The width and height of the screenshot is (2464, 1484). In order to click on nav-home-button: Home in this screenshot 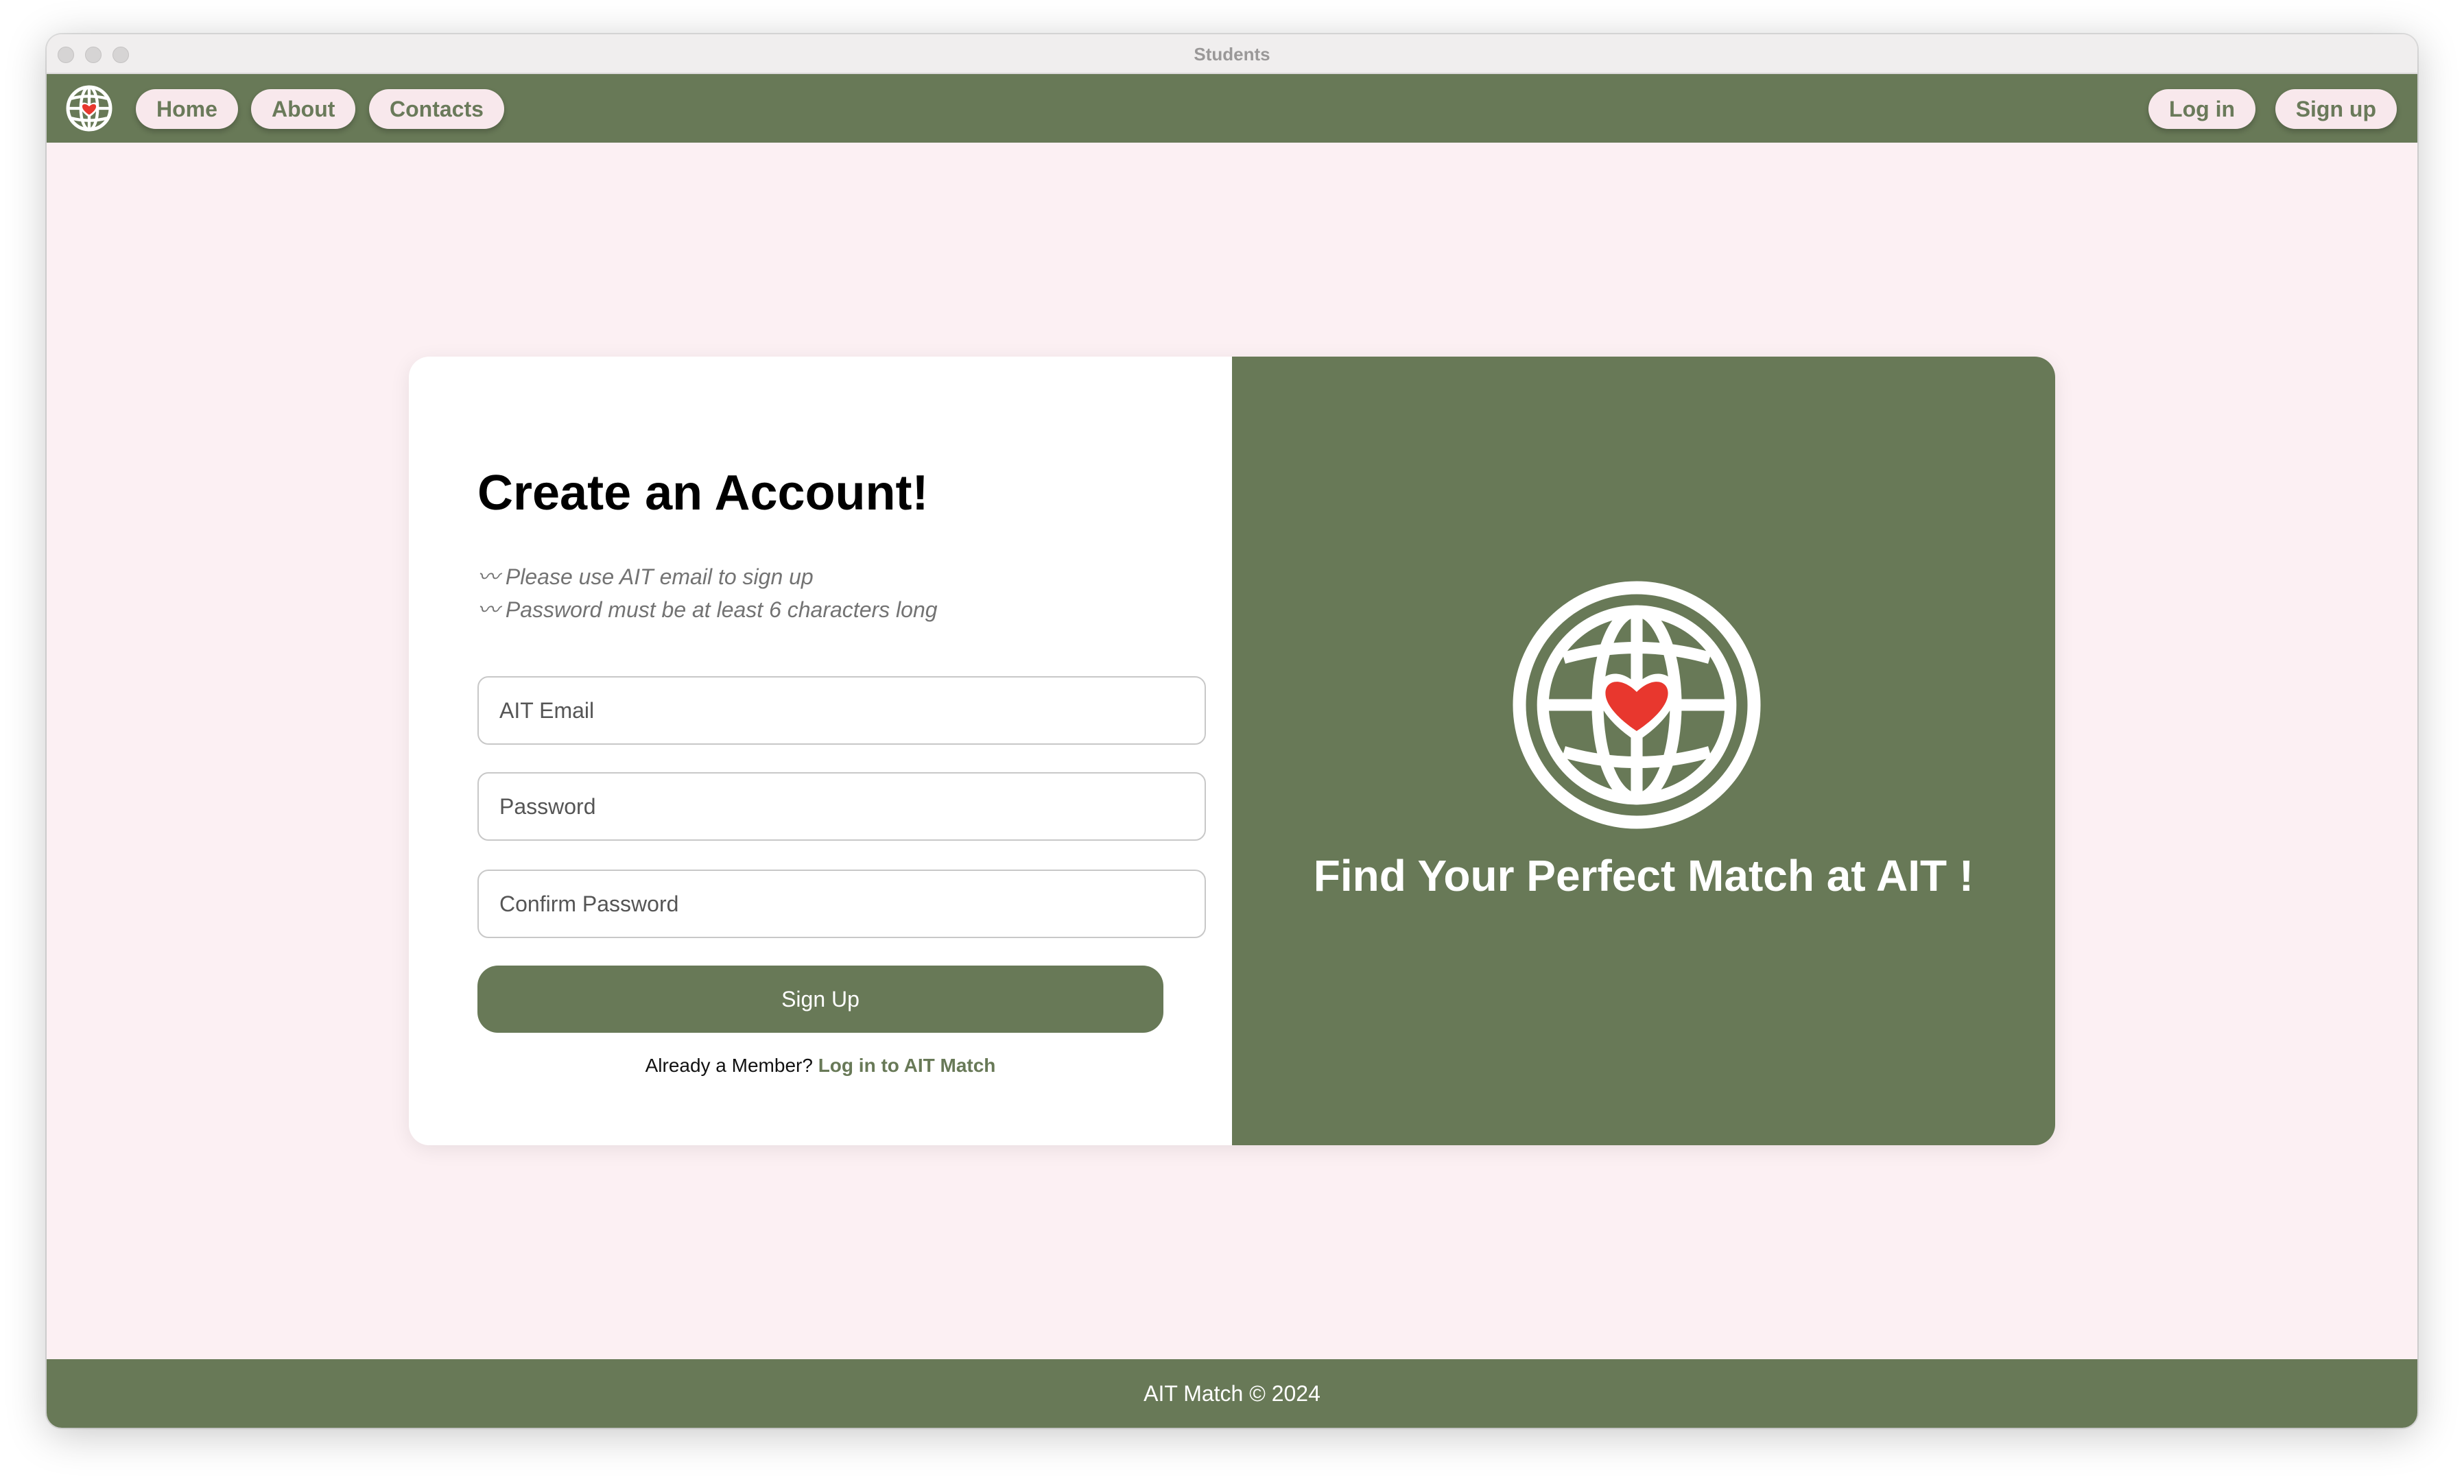, I will do `click(187, 109)`.